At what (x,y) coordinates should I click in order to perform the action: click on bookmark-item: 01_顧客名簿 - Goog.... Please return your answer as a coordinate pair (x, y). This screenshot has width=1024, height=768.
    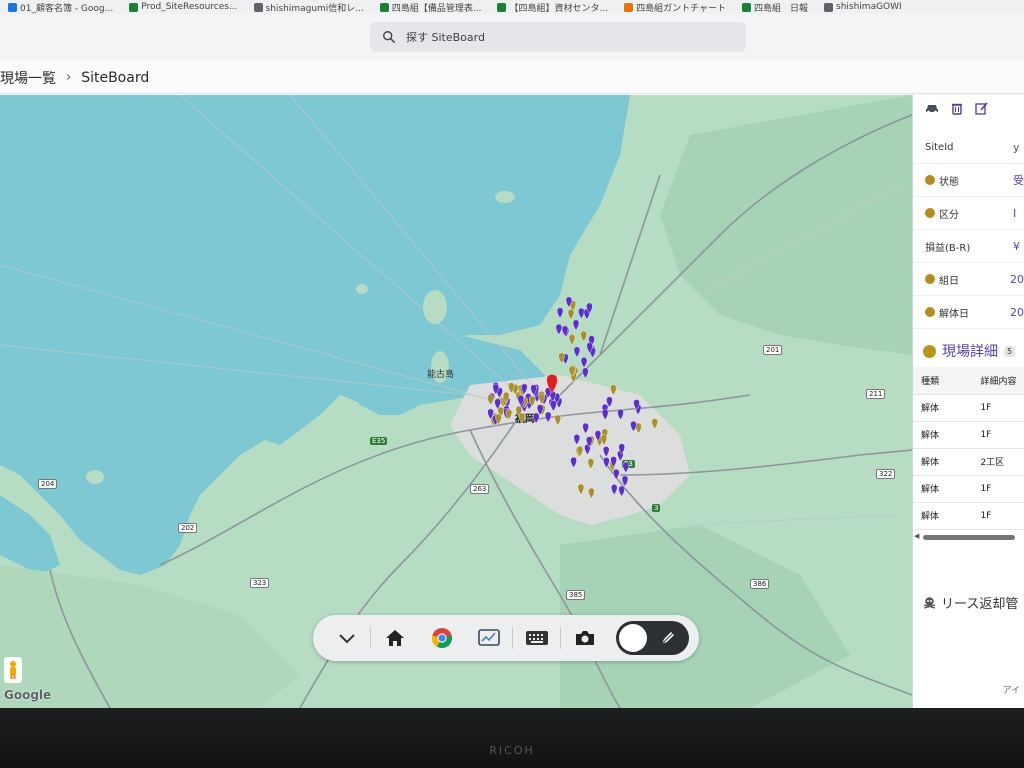
    Looking at the image, I should click on (60, 7).